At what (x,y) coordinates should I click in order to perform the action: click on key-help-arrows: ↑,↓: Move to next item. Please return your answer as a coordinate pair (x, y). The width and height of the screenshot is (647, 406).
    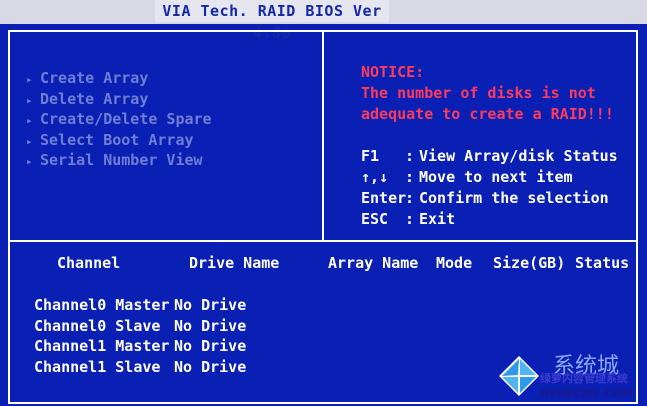
    Looking at the image, I should click on (467, 177).